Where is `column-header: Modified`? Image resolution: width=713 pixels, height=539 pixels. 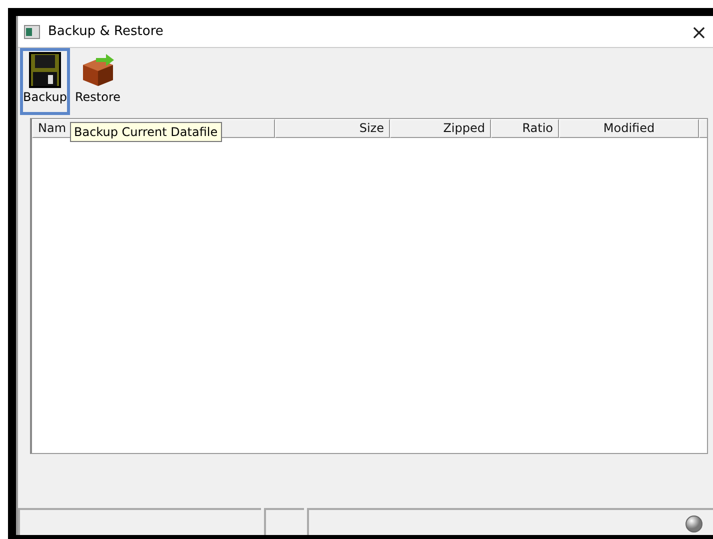
column-header: Modified is located at coordinates (629, 128).